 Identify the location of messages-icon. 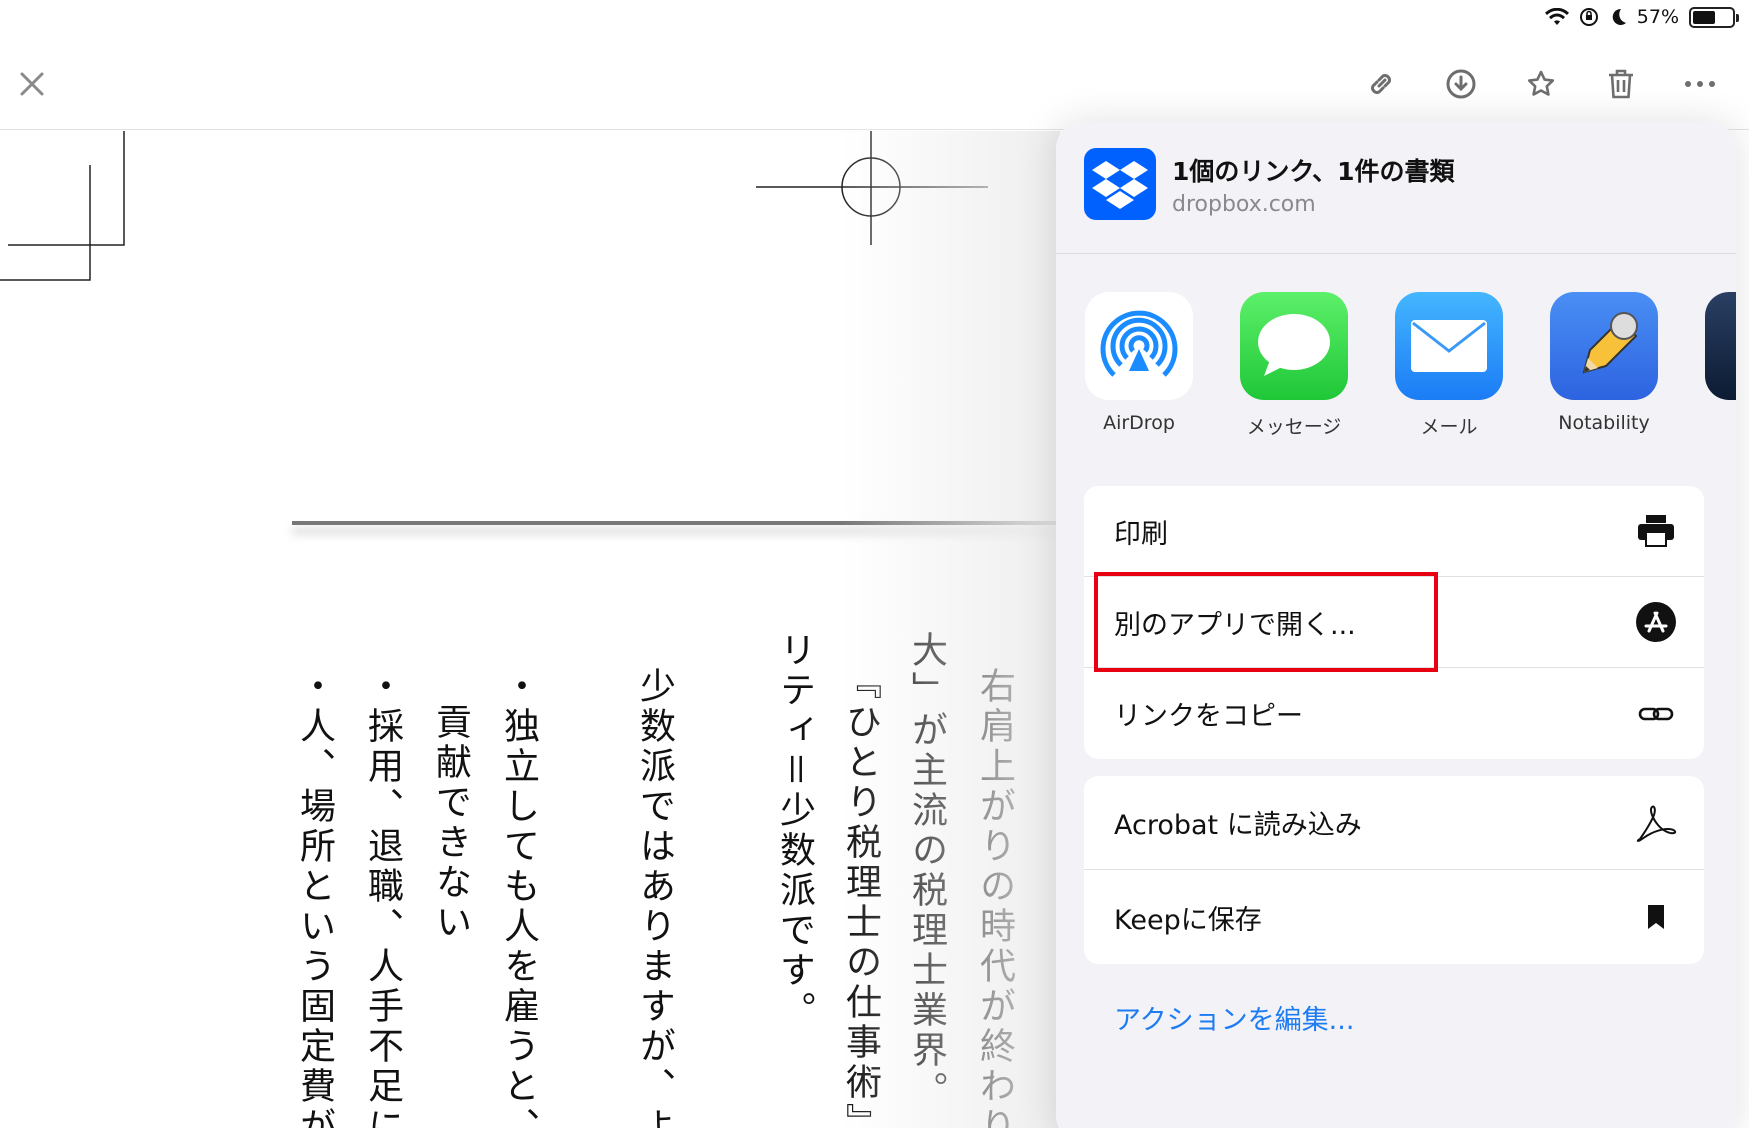
(1294, 346).